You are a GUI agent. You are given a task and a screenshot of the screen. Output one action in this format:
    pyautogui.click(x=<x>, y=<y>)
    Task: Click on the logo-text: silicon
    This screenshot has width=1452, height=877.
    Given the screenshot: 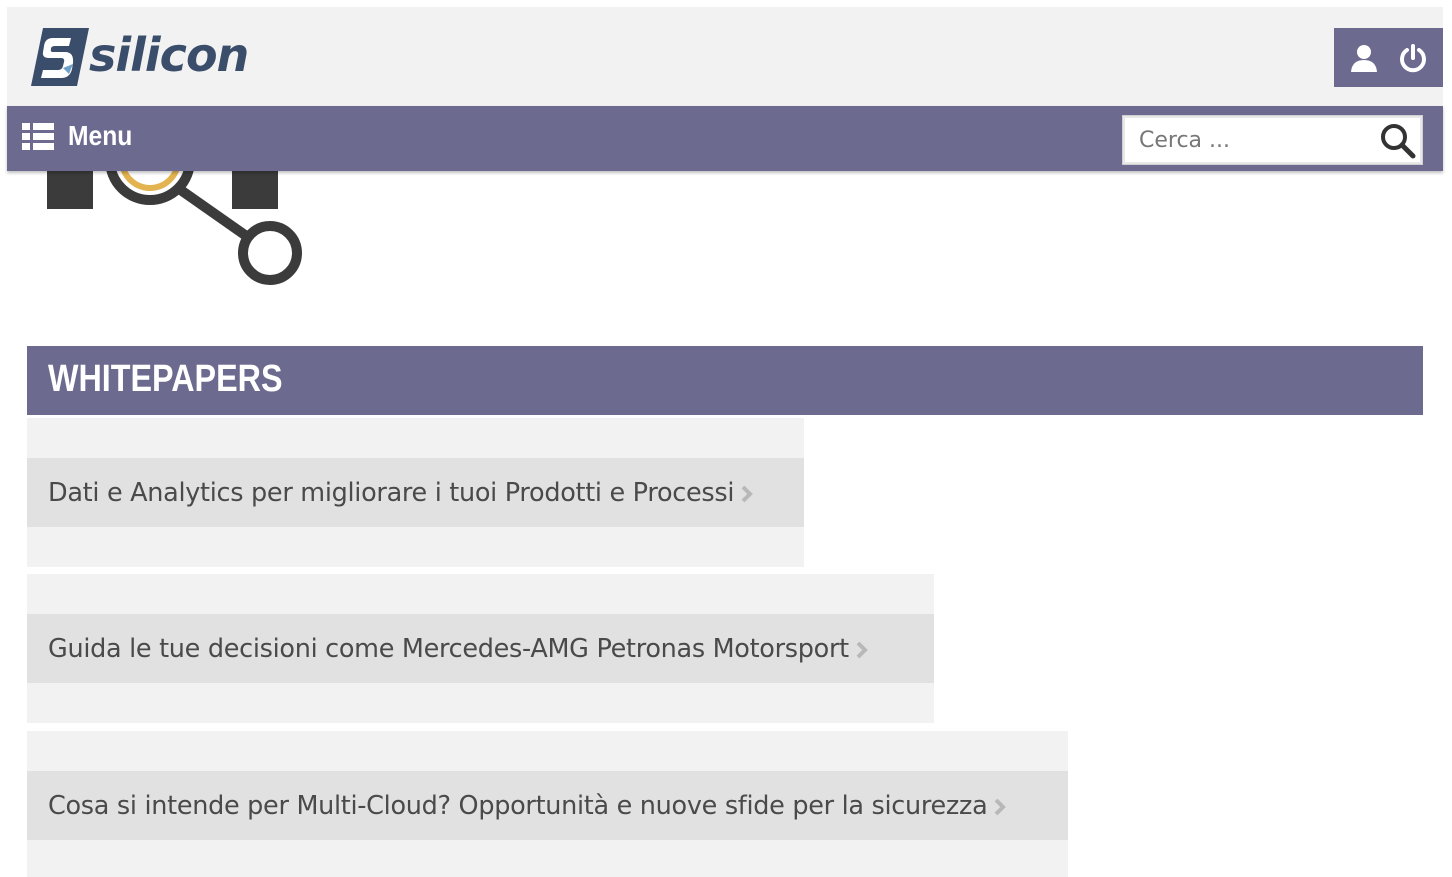 What is the action you would take?
    pyautogui.click(x=169, y=55)
    